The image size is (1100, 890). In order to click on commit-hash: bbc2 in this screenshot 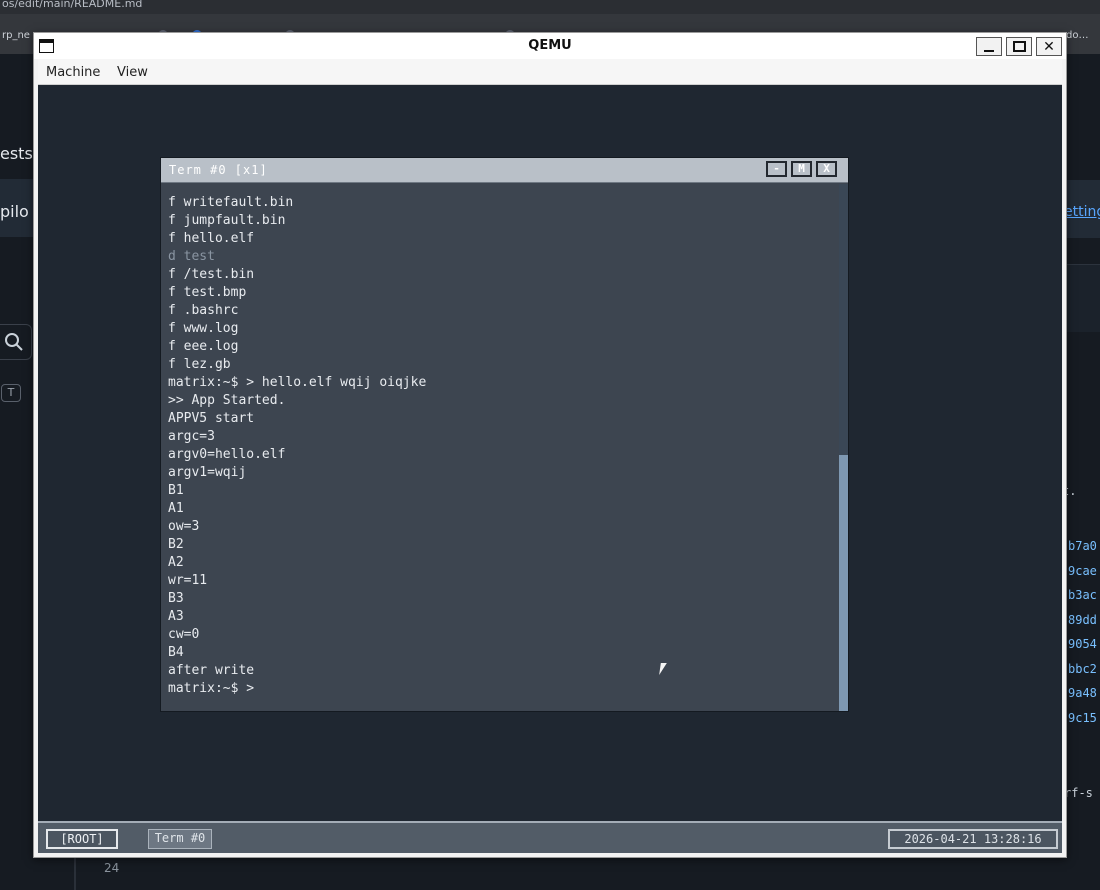, I will do `click(1082, 669)`.